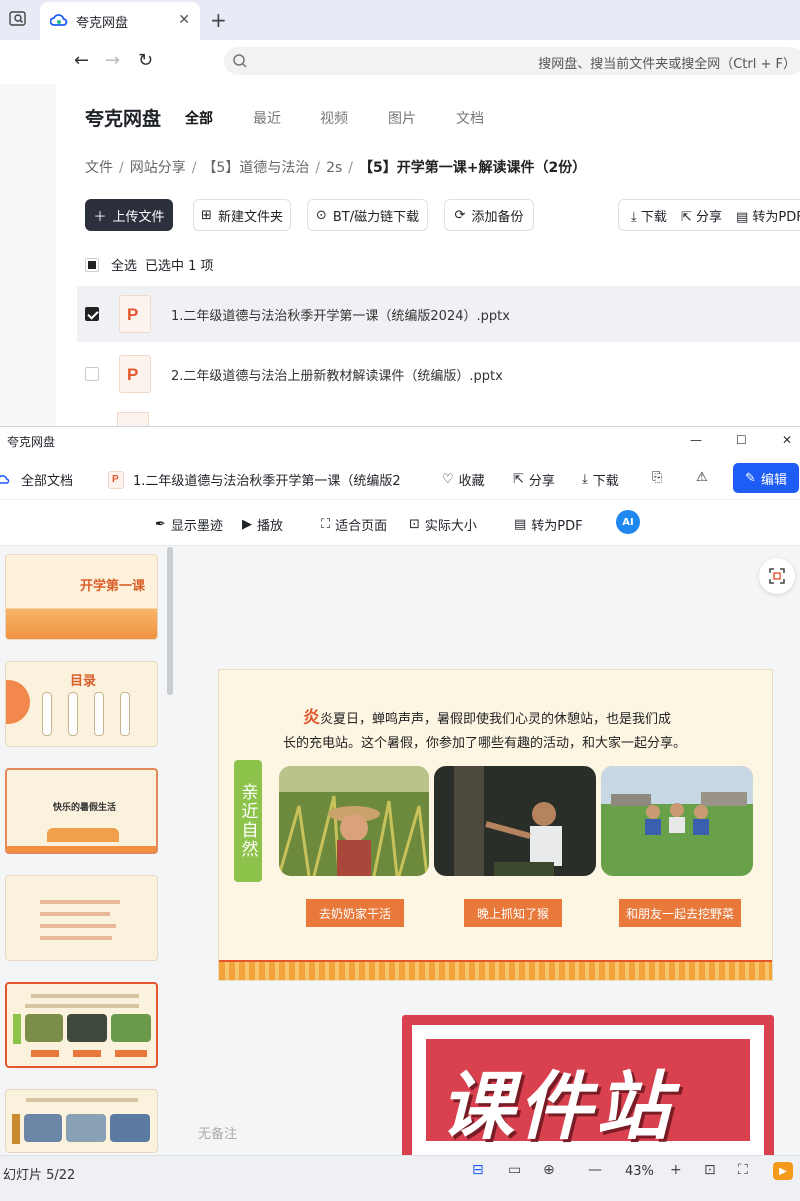 Image resolution: width=800 pixels, height=1201 pixels. What do you see at coordinates (595, 1170) in the screenshot?
I see `zoom-out-icon: —` at bounding box center [595, 1170].